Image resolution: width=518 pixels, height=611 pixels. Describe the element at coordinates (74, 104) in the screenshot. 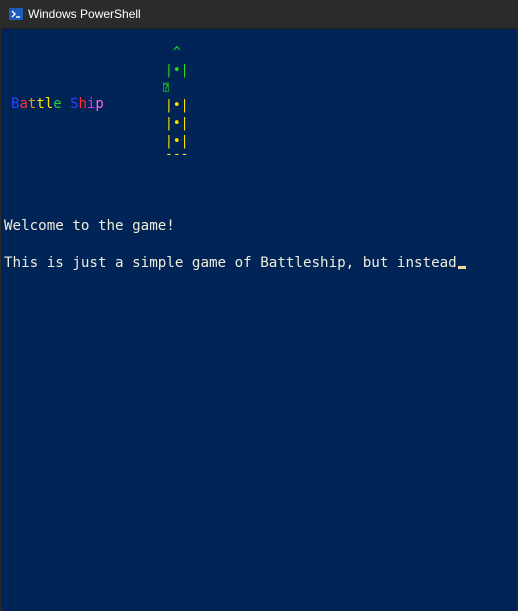

I see `logo-letter: S` at that location.